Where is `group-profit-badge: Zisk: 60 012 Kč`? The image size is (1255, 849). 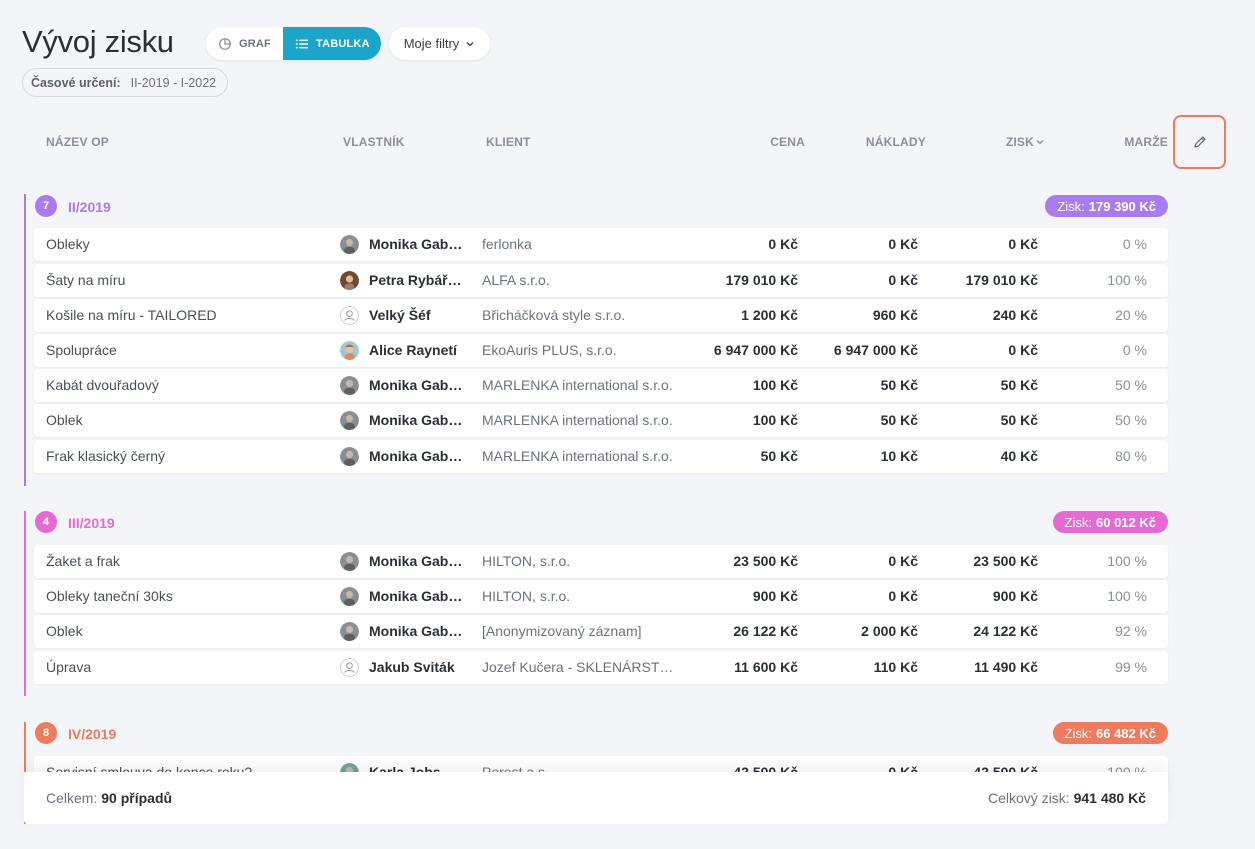 group-profit-badge: Zisk: 60 012 Kč is located at coordinates (1110, 522).